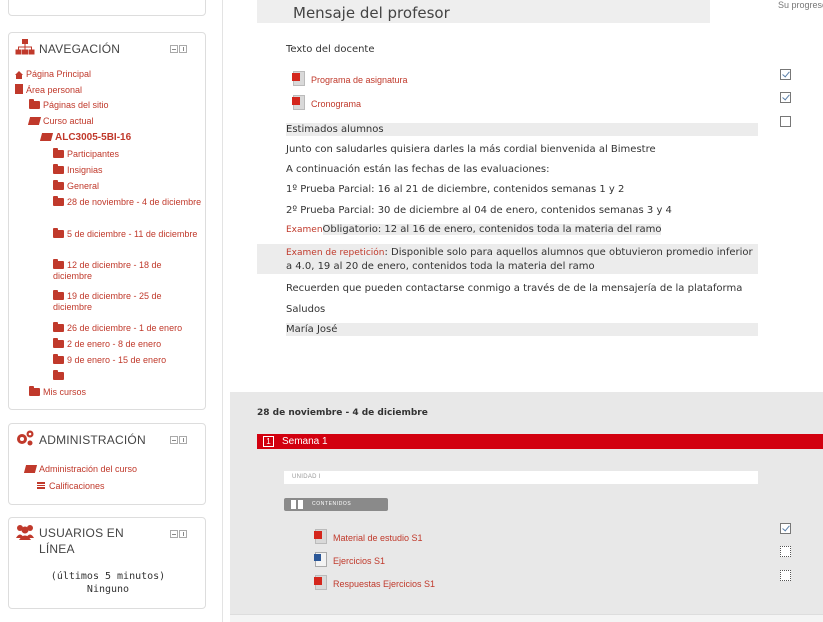 Image resolution: width=823 pixels, height=622 pixels. What do you see at coordinates (80, 49) in the screenshot?
I see `navigation-title: NAVEGACIÓN` at bounding box center [80, 49].